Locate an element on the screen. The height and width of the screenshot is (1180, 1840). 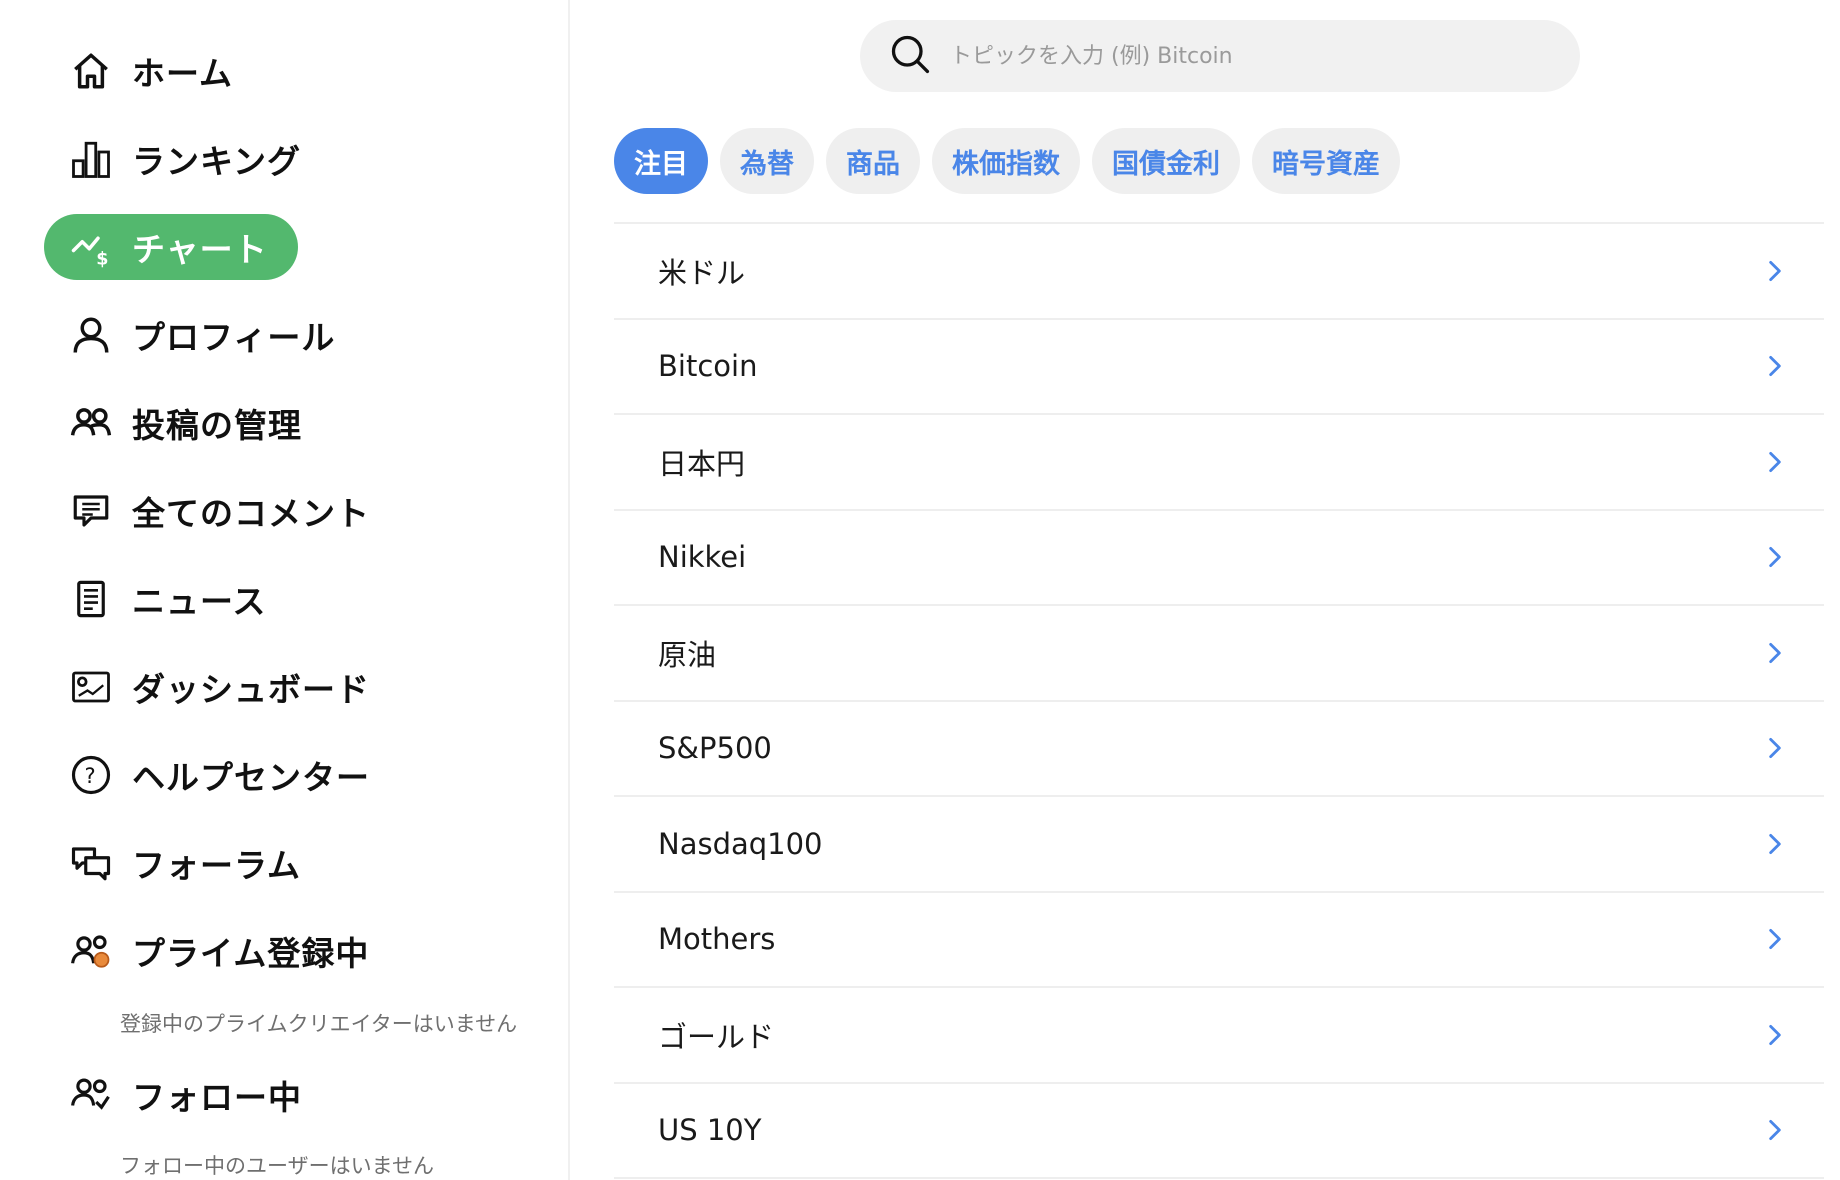
topic-row-us10y: US 10Y is located at coordinates (1219, 1131).